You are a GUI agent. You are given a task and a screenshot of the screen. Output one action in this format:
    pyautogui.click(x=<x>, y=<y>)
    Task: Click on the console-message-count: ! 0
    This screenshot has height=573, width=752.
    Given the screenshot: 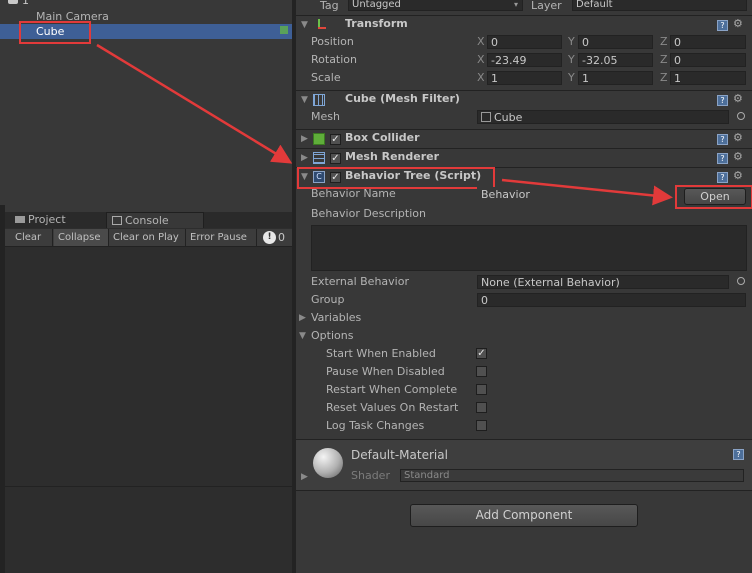 What is the action you would take?
    pyautogui.click(x=277, y=237)
    